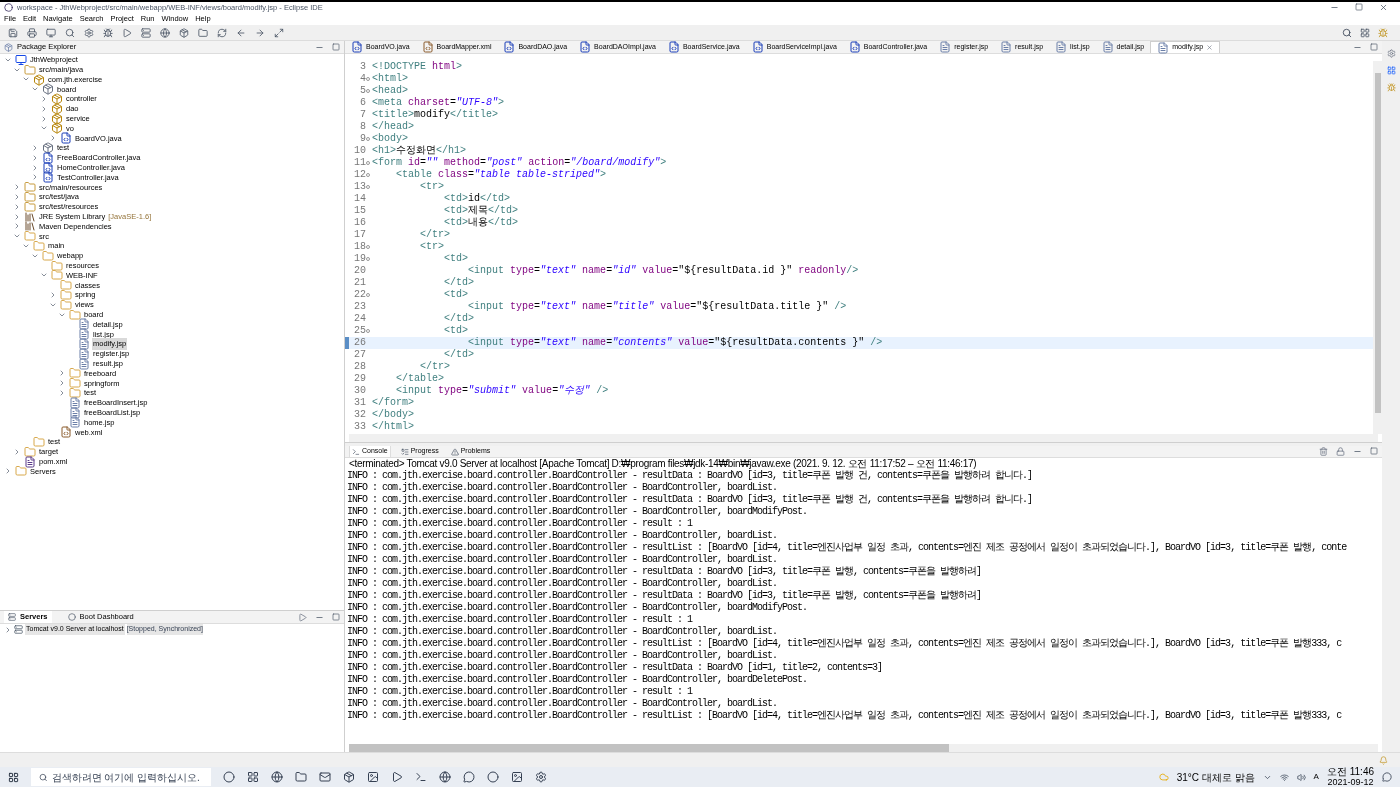  What do you see at coordinates (1387, 777) in the screenshot?
I see `notification-center-icon` at bounding box center [1387, 777].